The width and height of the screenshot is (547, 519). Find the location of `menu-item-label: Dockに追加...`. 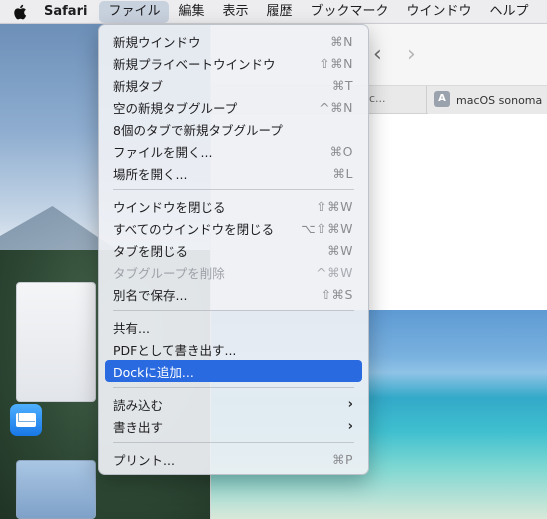

menu-item-label: Dockに追加... is located at coordinates (153, 372).